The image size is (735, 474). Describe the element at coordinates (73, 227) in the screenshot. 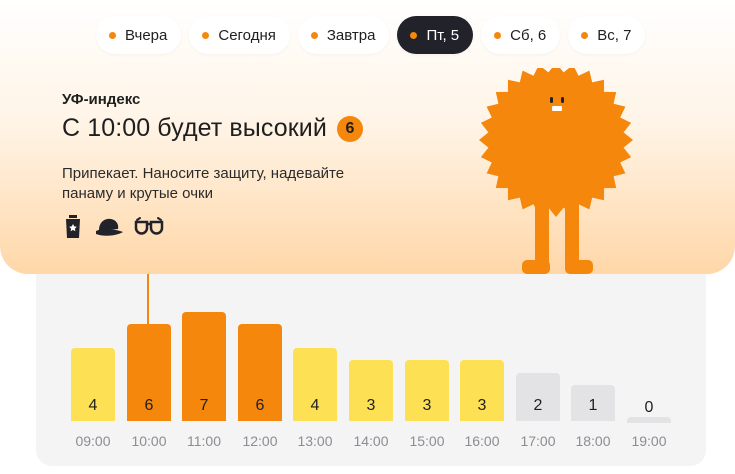

I see `sunscreen-icon` at that location.